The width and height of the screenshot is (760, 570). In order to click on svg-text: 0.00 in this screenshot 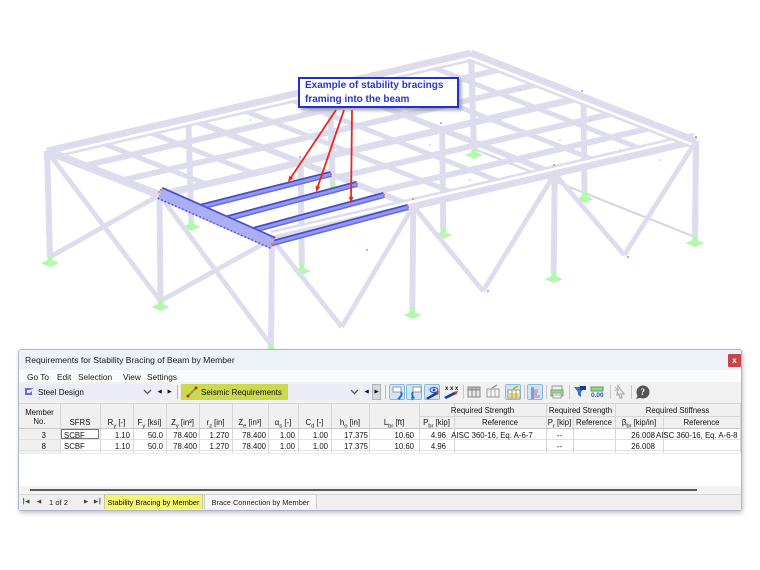, I will do `click(597, 395)`.